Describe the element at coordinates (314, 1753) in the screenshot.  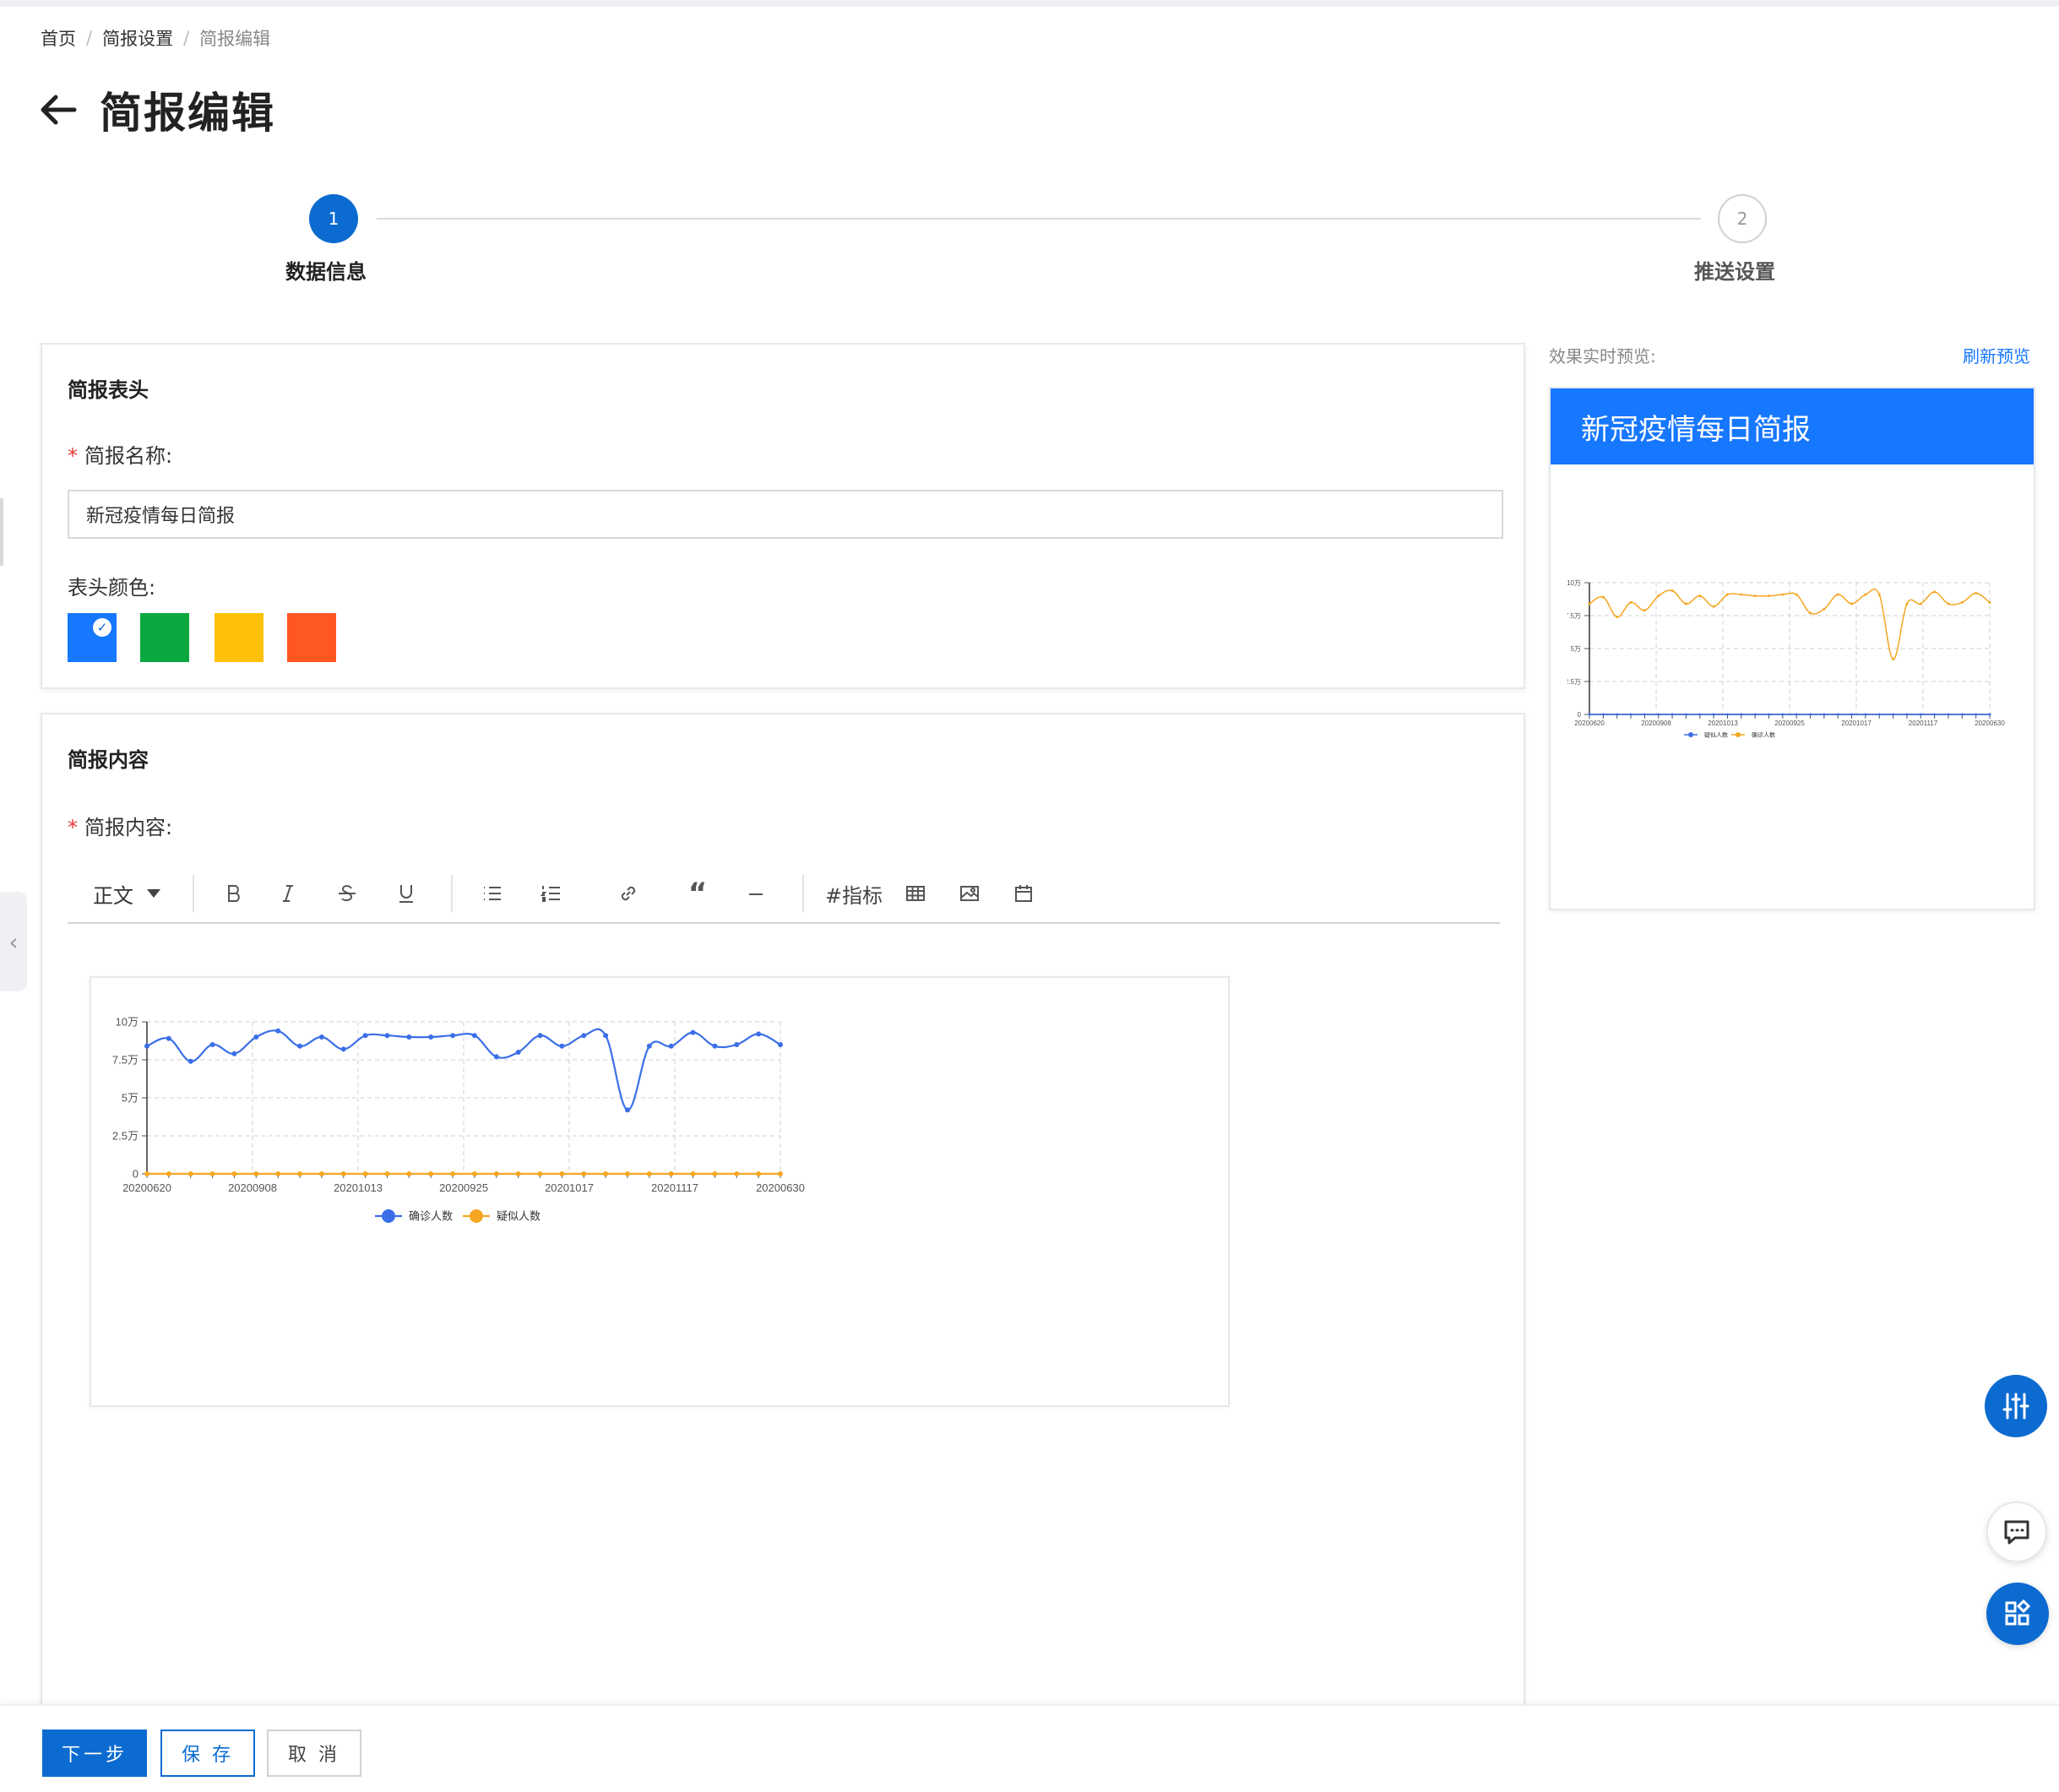
I see `cancel-button: 取 消` at that location.